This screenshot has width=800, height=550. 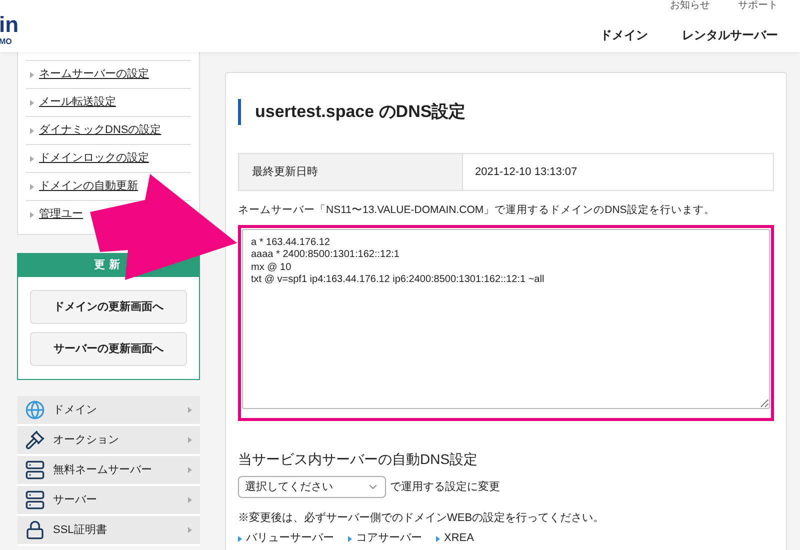 I want to click on select-suffix: で運用する設定に変更, so click(x=445, y=487).